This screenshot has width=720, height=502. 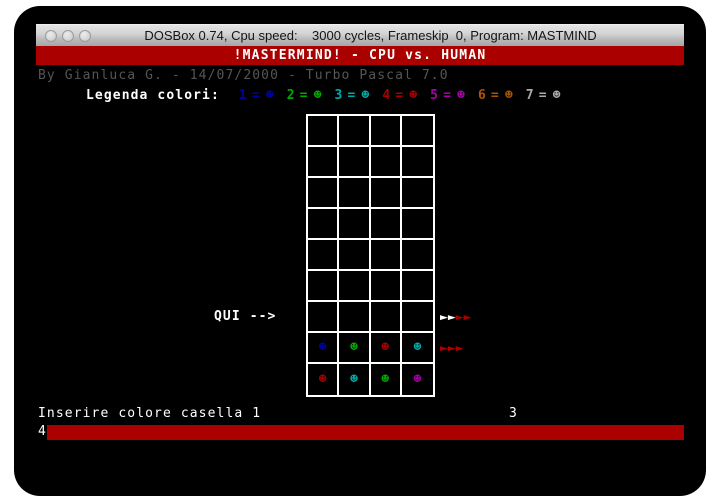 I want to click on mastermind-board: ☻ ☻ ☻ ☻ ☻ ☻ ☻ ☻, so click(x=370, y=255).